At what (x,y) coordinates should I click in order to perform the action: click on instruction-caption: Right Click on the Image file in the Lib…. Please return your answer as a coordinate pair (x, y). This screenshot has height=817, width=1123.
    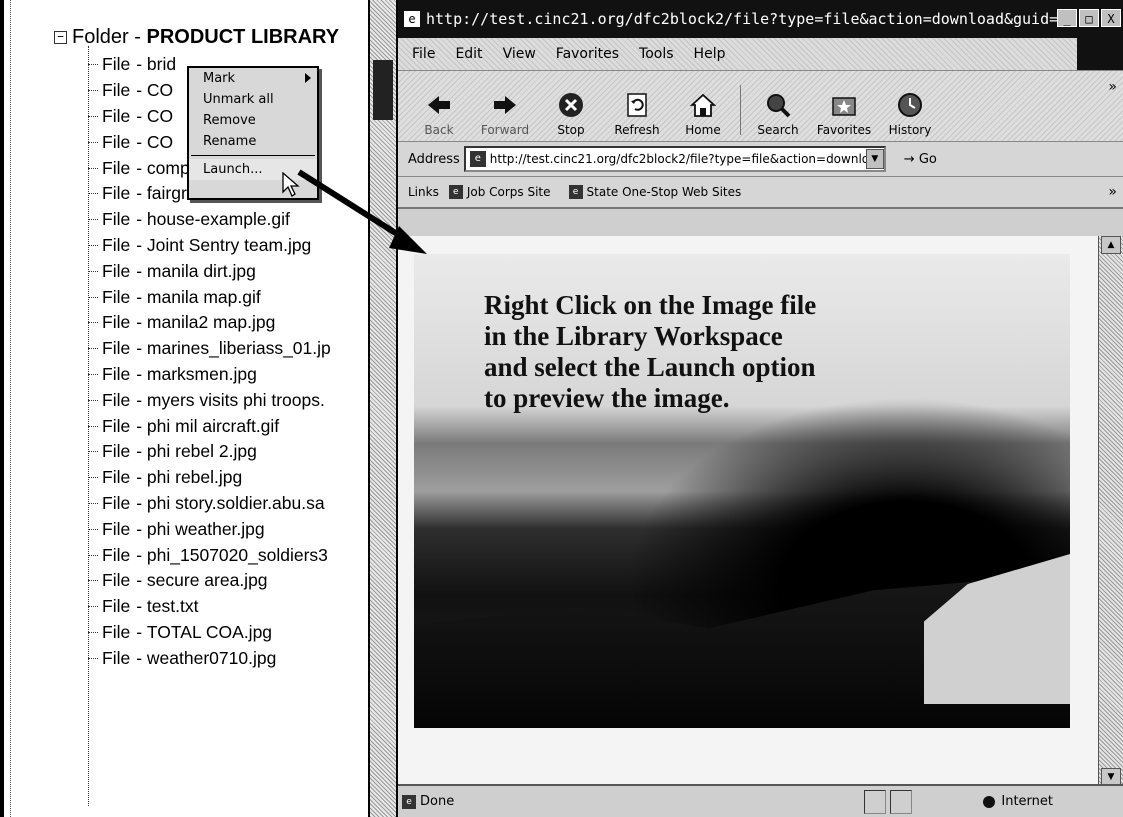
    Looking at the image, I should click on (650, 352).